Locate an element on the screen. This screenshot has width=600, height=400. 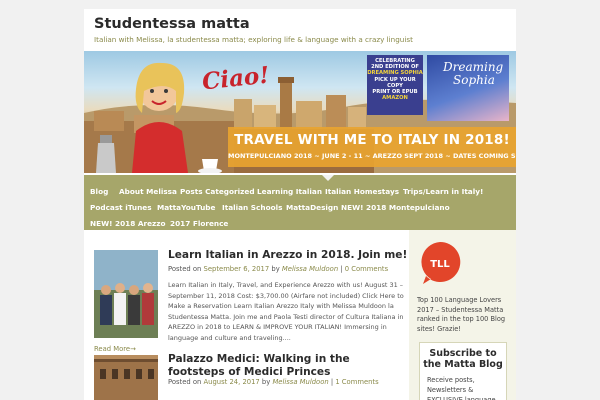
nav-item-mattadesign: MattaDesign is located at coordinates (312, 207).